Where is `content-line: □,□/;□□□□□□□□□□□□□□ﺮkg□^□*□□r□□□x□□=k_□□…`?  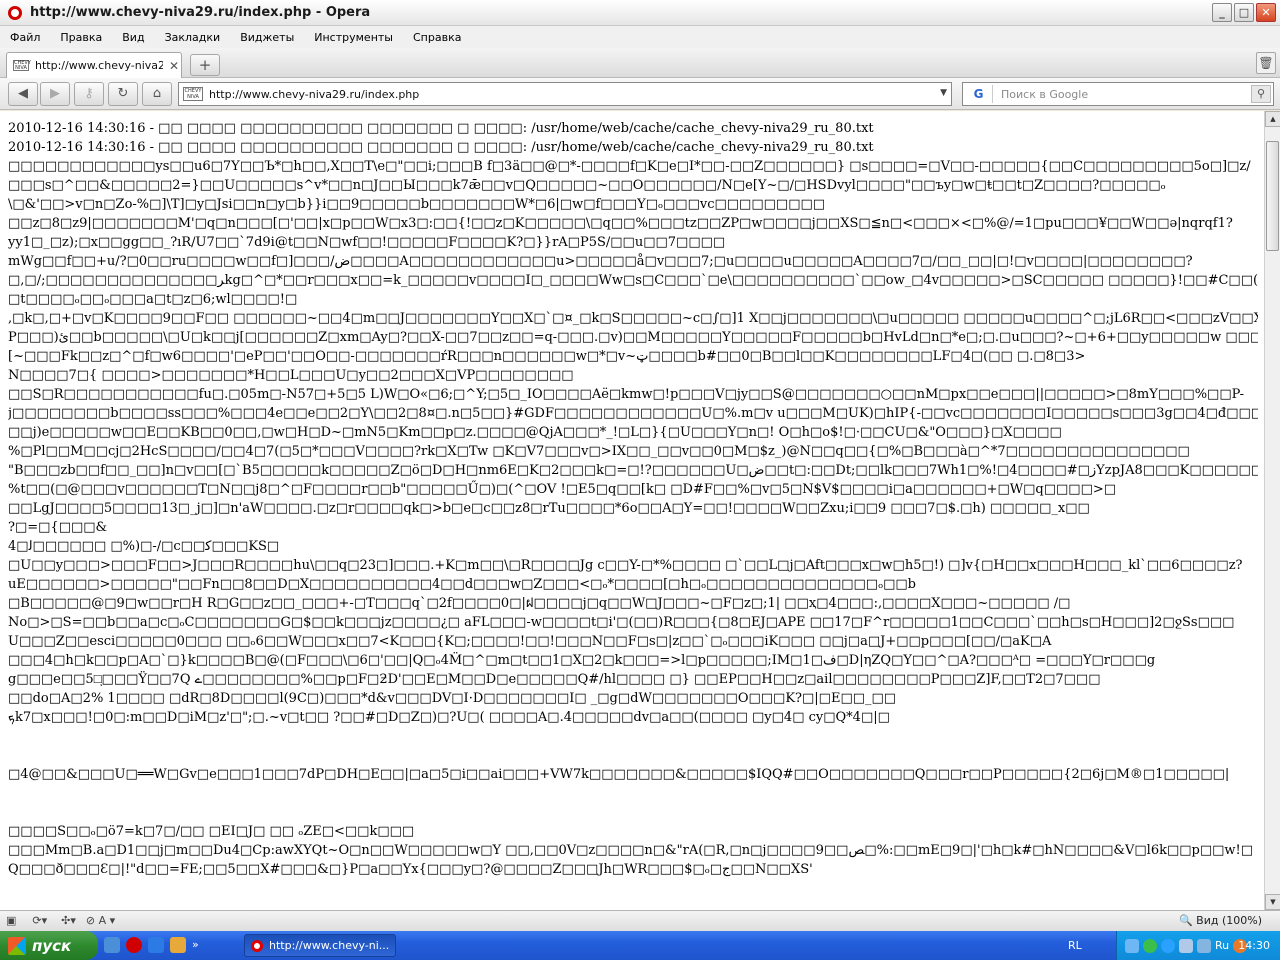 content-line: □,□/;□□□□□□□□□□□□□□ﺮkg□^□*□□r□□□x□□=k_□□… is located at coordinates (633, 280).